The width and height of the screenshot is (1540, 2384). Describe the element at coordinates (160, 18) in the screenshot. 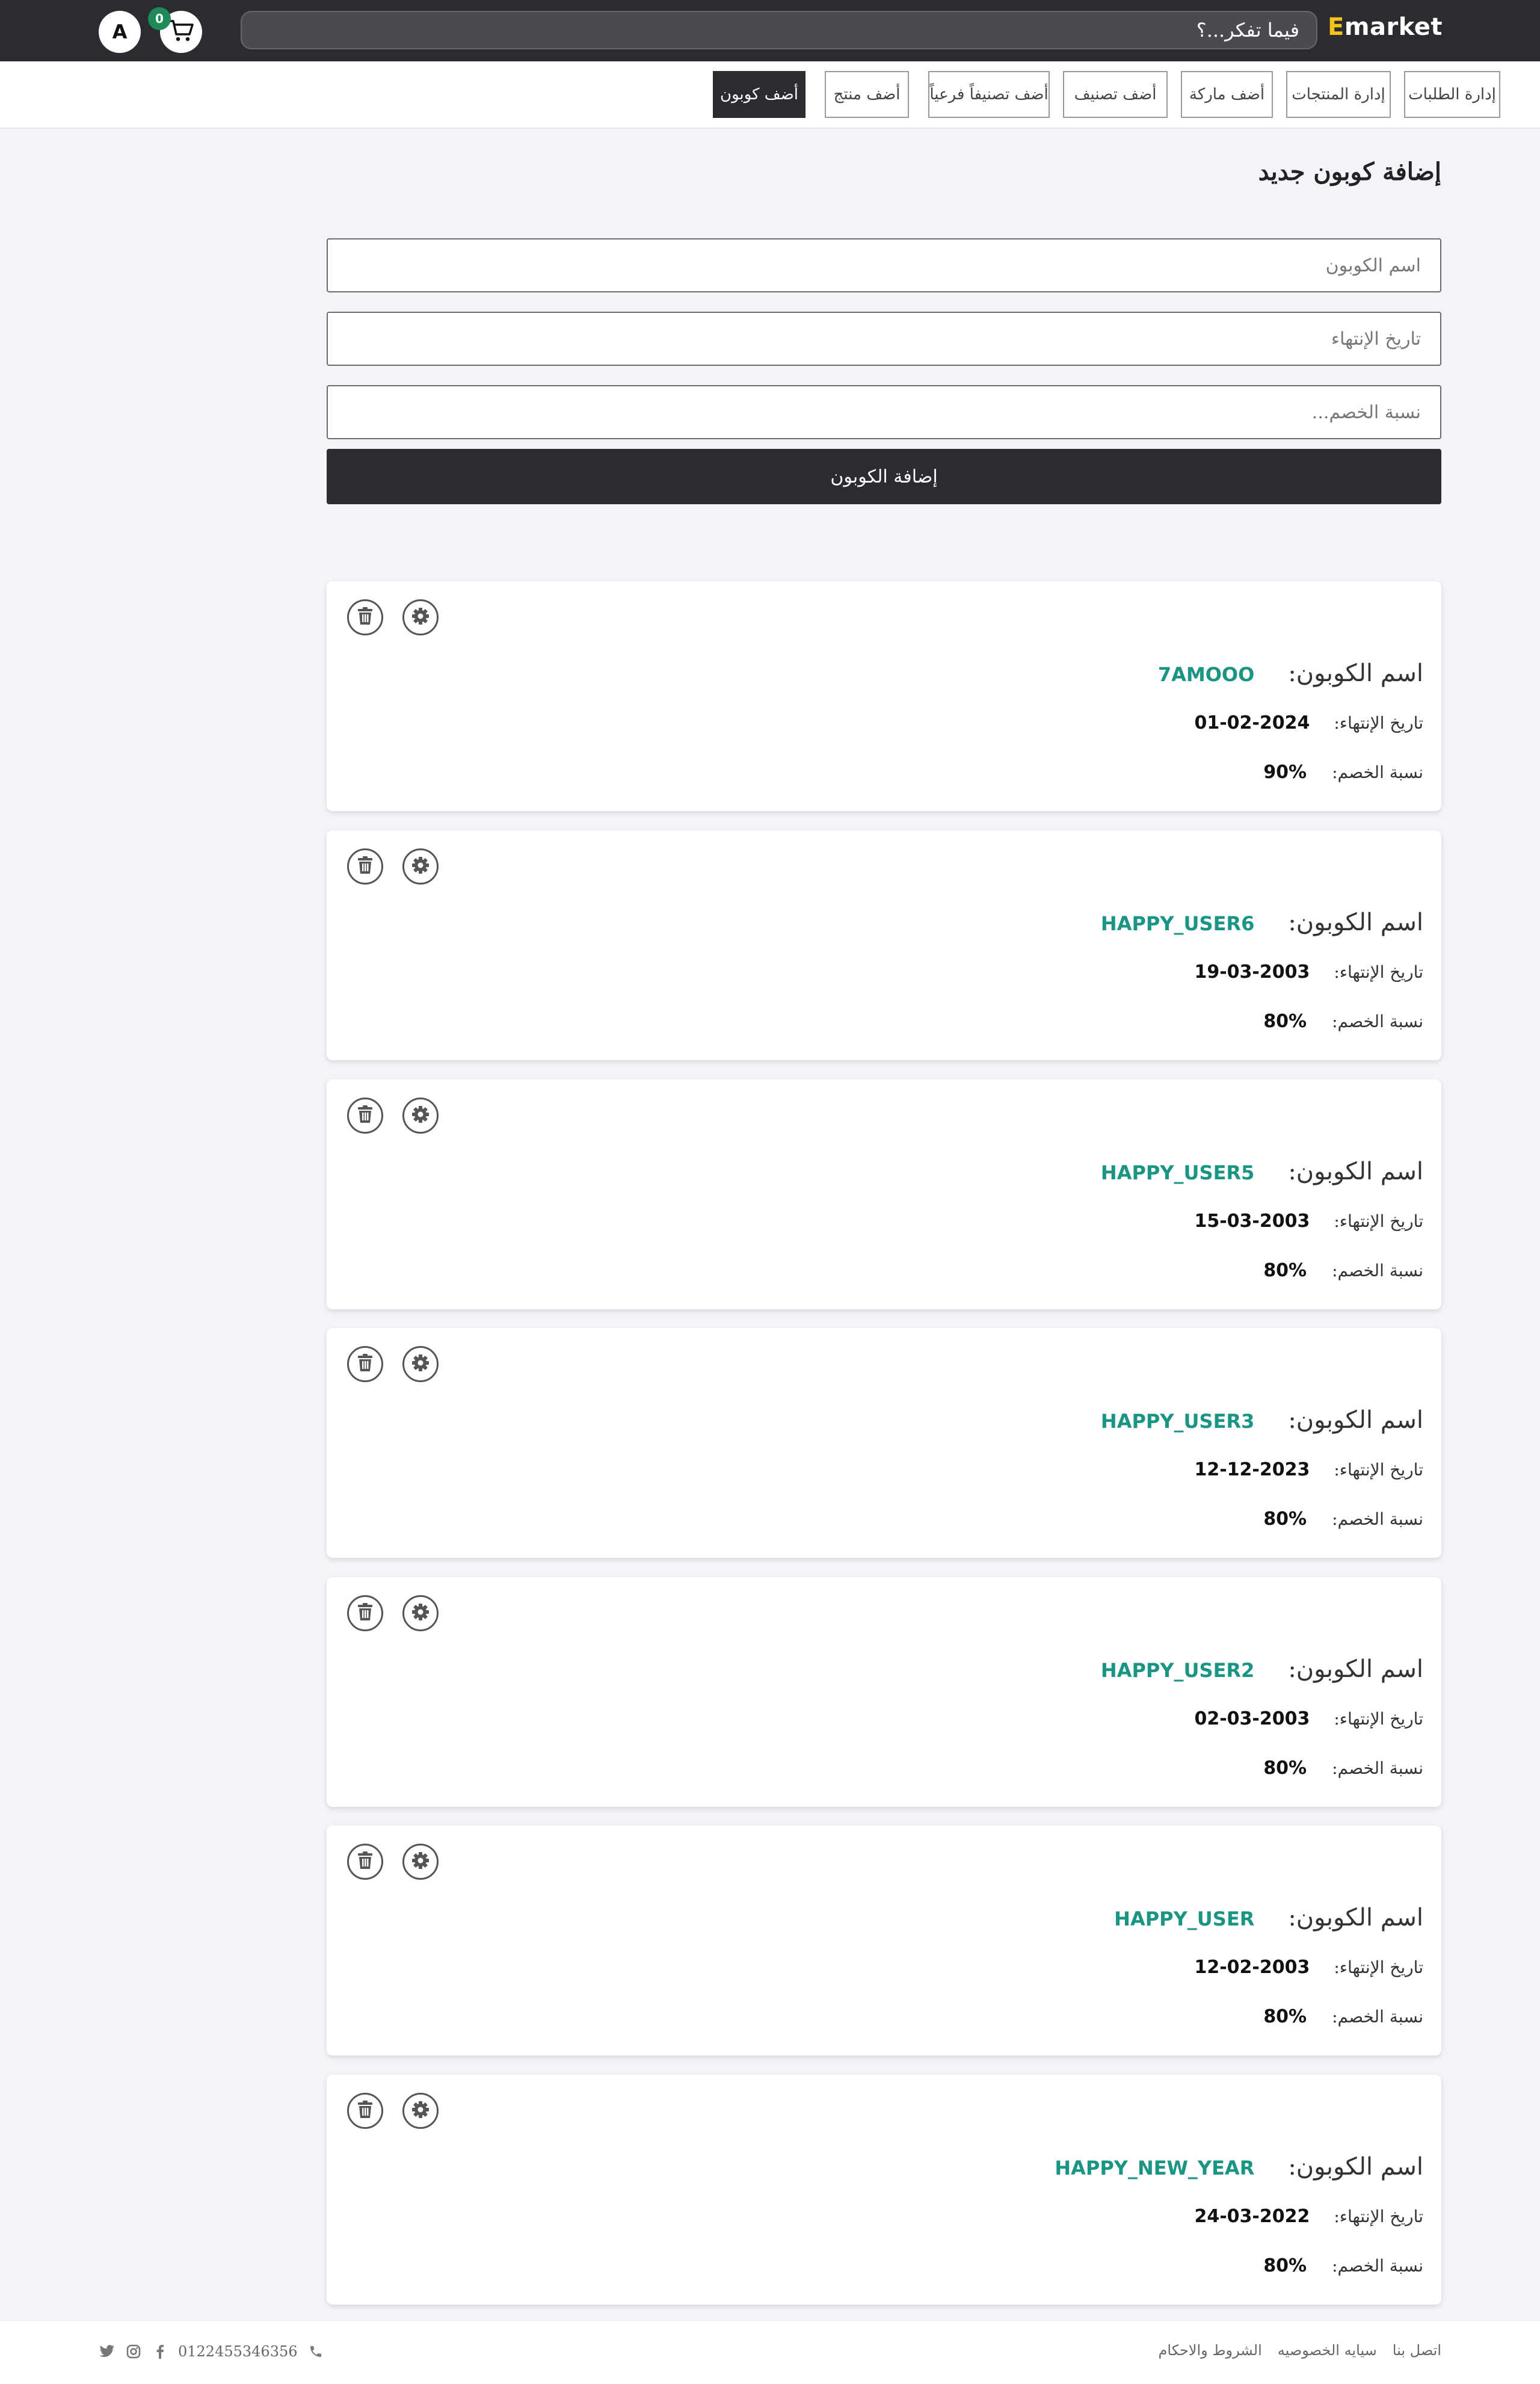

I see `cart-count-badge: 0` at that location.